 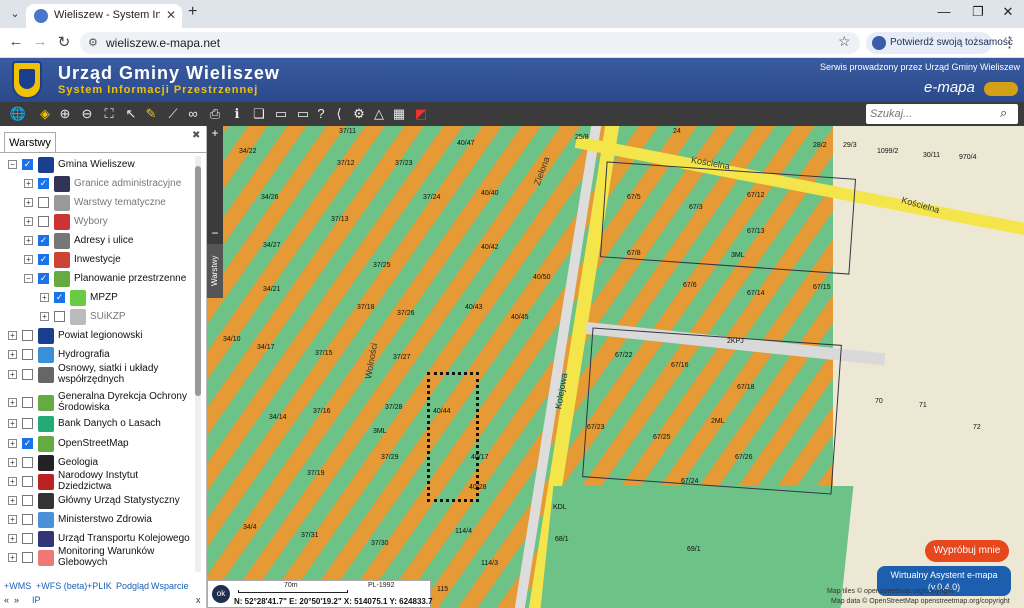 What do you see at coordinates (944, 11) in the screenshot?
I see `minimize-icon: —` at bounding box center [944, 11].